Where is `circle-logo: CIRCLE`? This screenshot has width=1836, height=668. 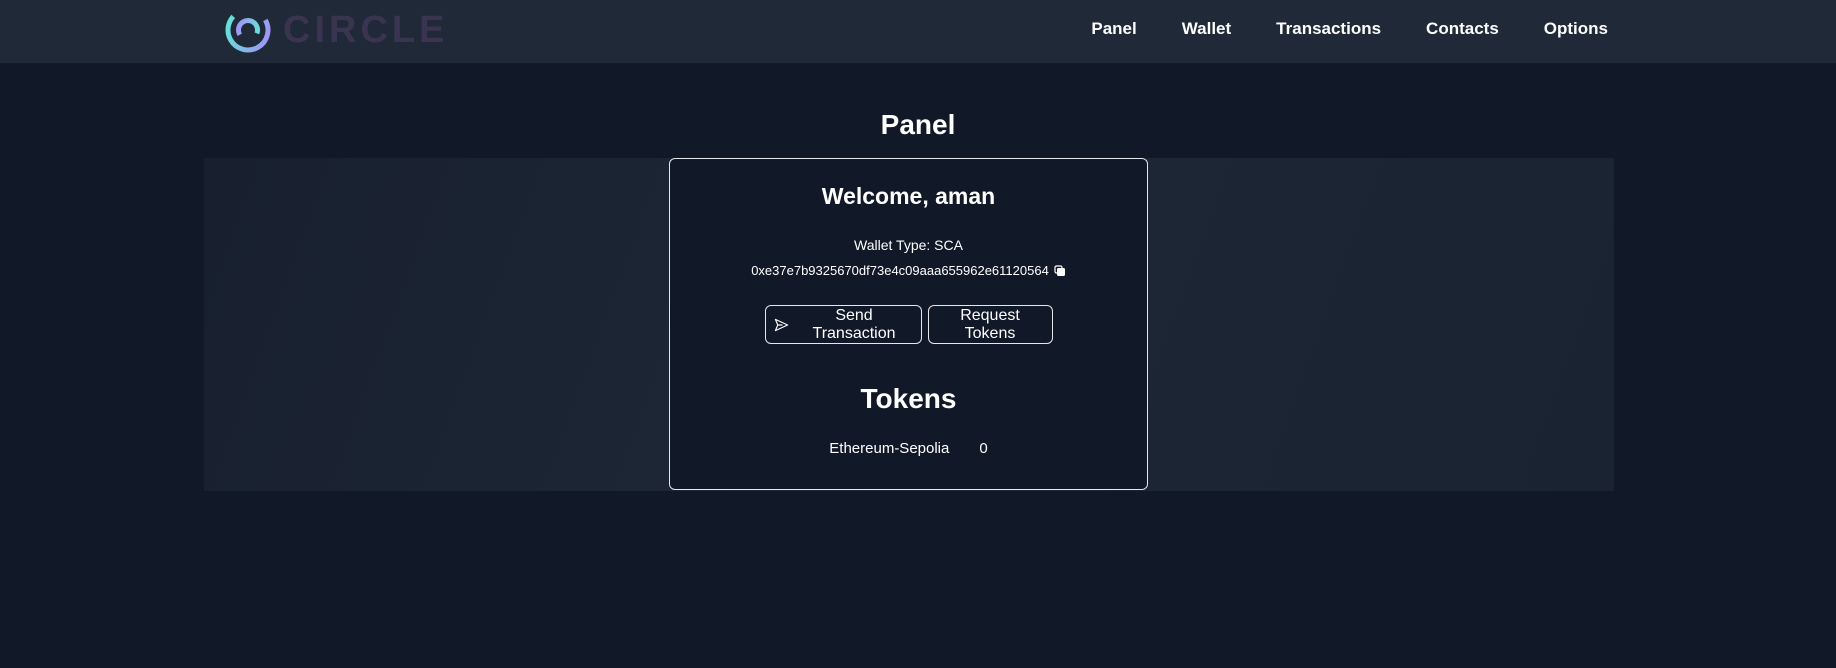
circle-logo: CIRCLE is located at coordinates (335, 30).